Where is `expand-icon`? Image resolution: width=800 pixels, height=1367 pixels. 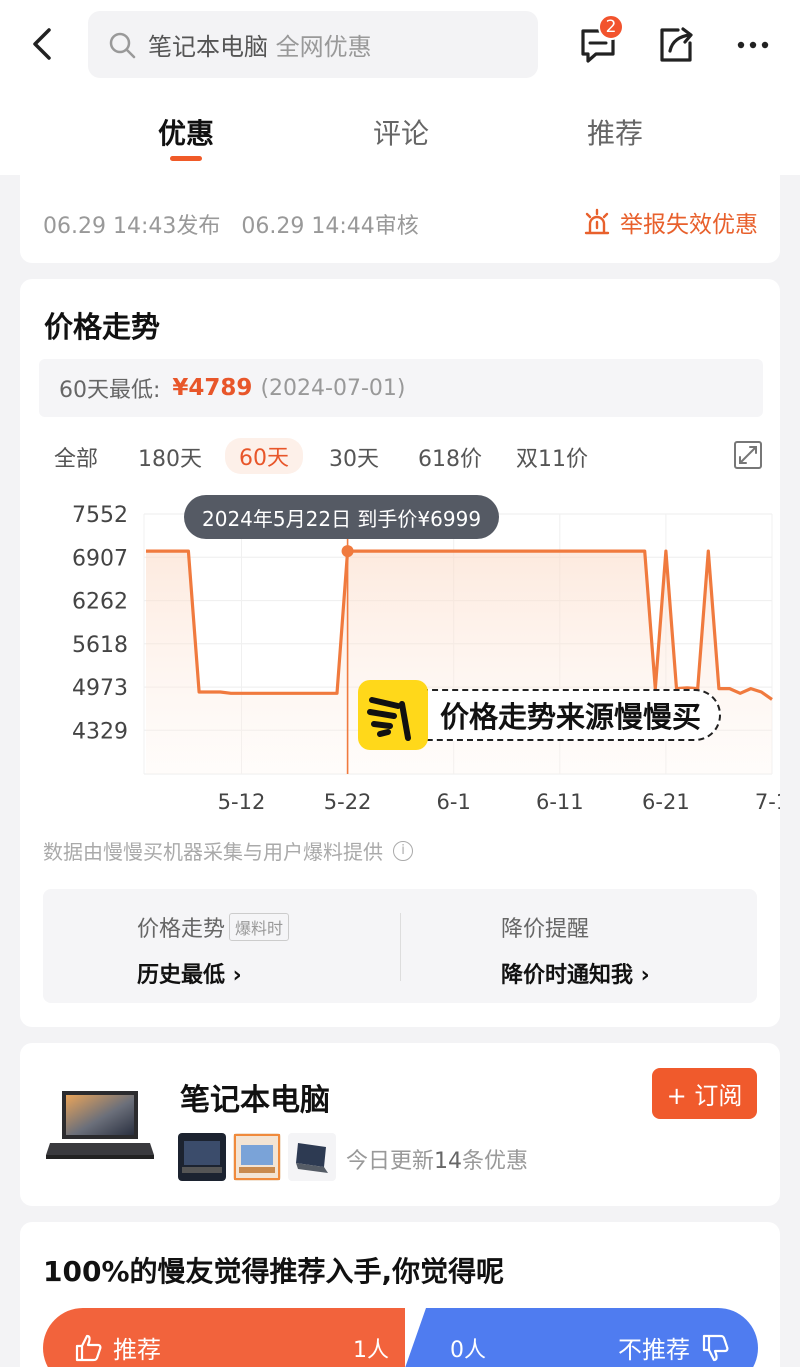 expand-icon is located at coordinates (748, 455).